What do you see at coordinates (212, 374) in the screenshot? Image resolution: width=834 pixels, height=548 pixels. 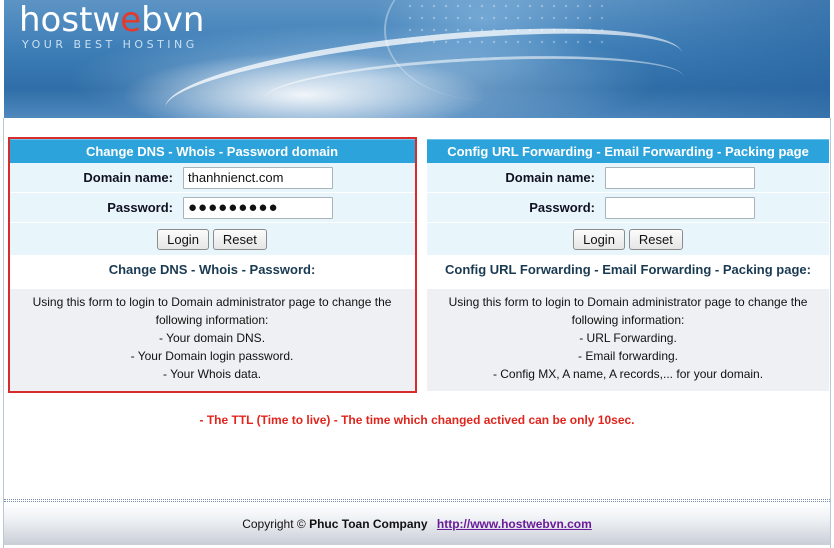 I see `info-line: - Your Whois data.` at bounding box center [212, 374].